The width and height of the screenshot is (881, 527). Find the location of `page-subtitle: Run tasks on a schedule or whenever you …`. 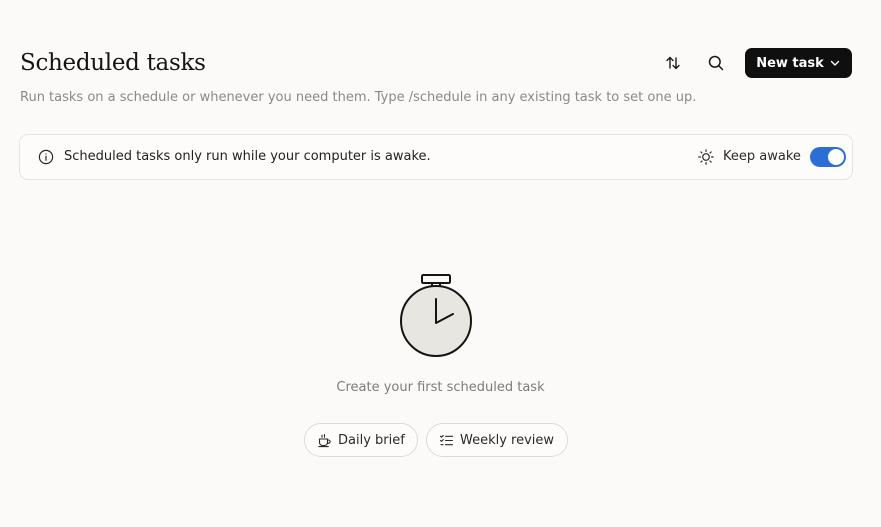

page-subtitle: Run tasks on a schedule or whenever you … is located at coordinates (358, 97).